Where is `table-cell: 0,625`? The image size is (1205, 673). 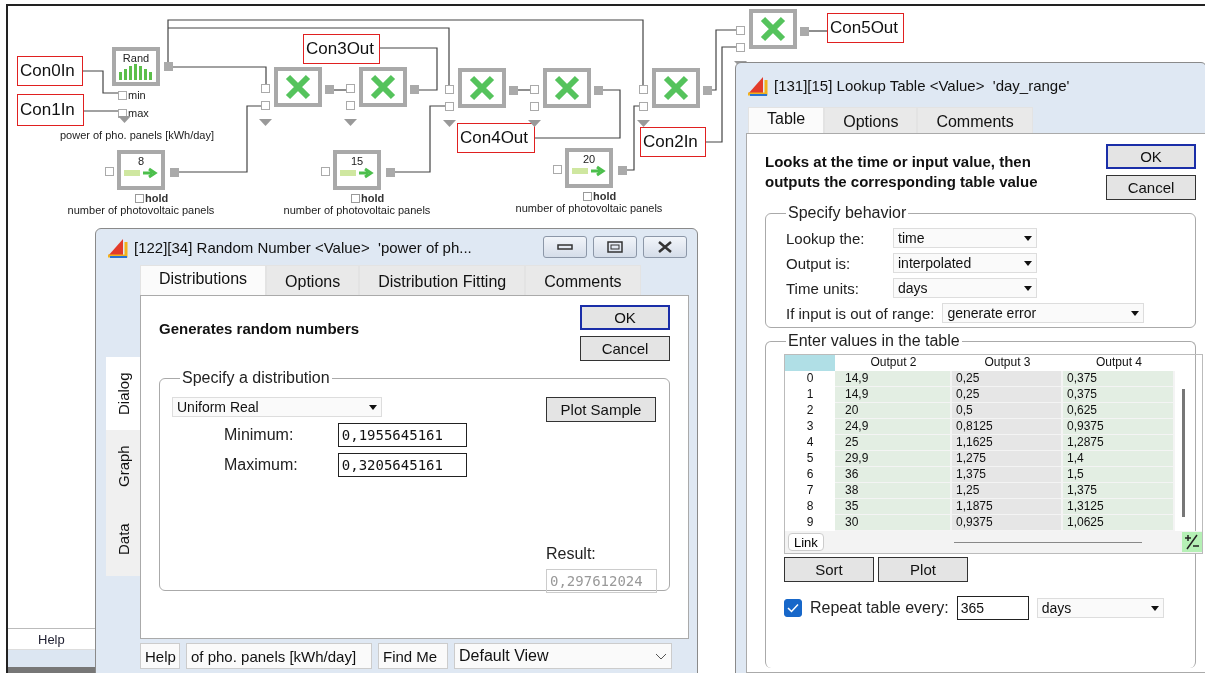
table-cell: 0,625 is located at coordinates (1119, 411).